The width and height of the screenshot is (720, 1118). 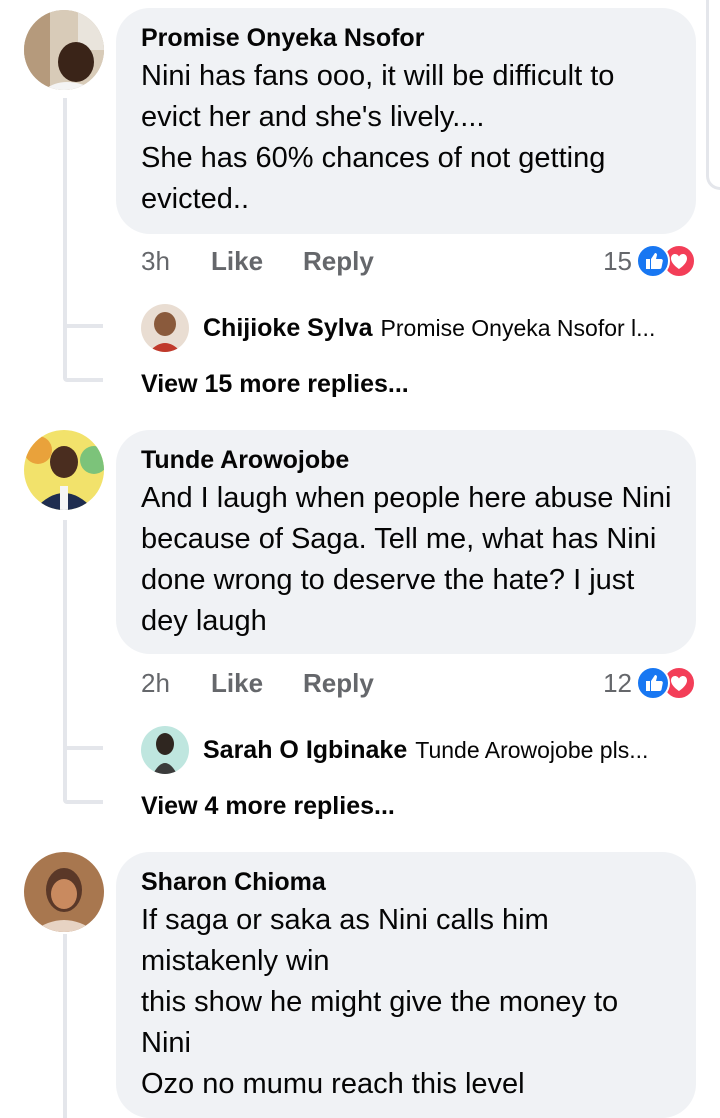 I want to click on comment-author: Promise Onyeka Nsofor, so click(x=406, y=38).